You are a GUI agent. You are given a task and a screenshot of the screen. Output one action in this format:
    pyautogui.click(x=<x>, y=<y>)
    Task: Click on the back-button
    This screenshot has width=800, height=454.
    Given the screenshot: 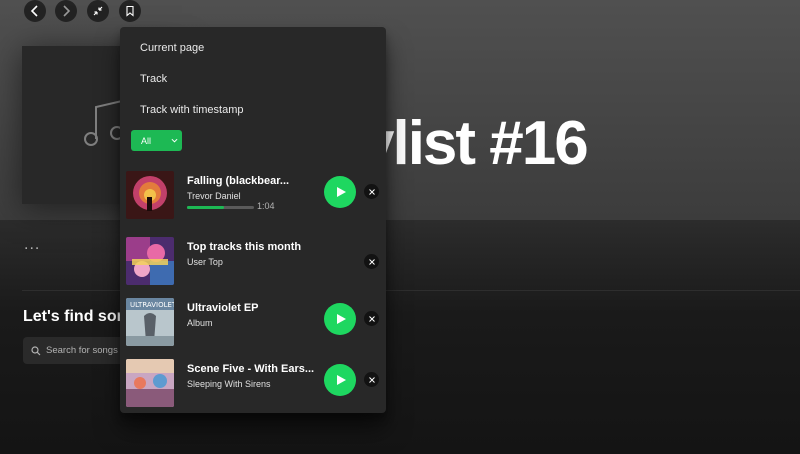 What is the action you would take?
    pyautogui.click(x=35, y=11)
    